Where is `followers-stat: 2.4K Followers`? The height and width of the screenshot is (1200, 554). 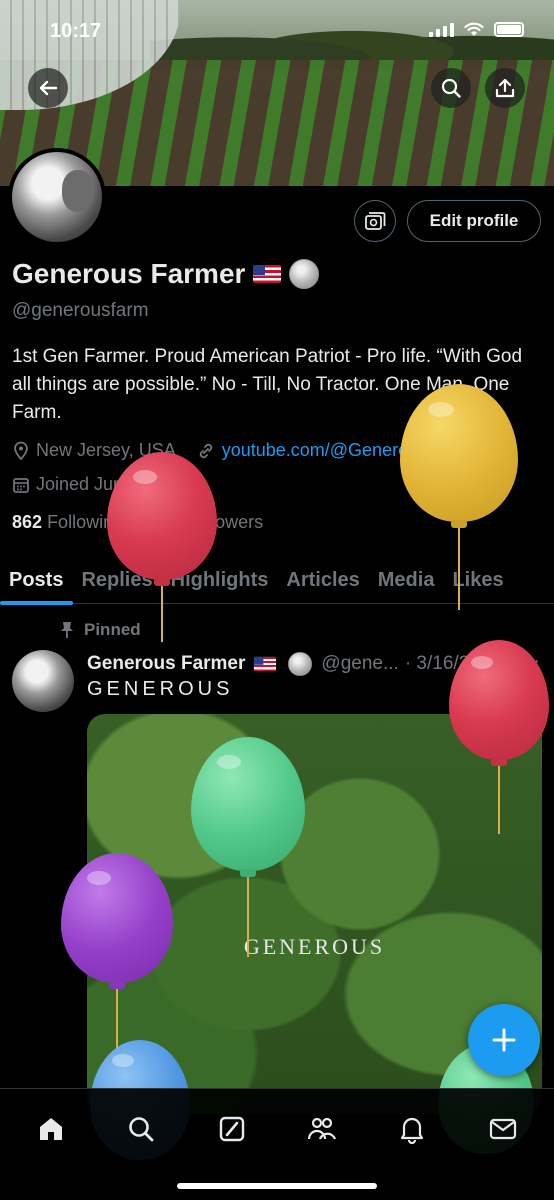 followers-stat: 2.4K Followers is located at coordinates (203, 522).